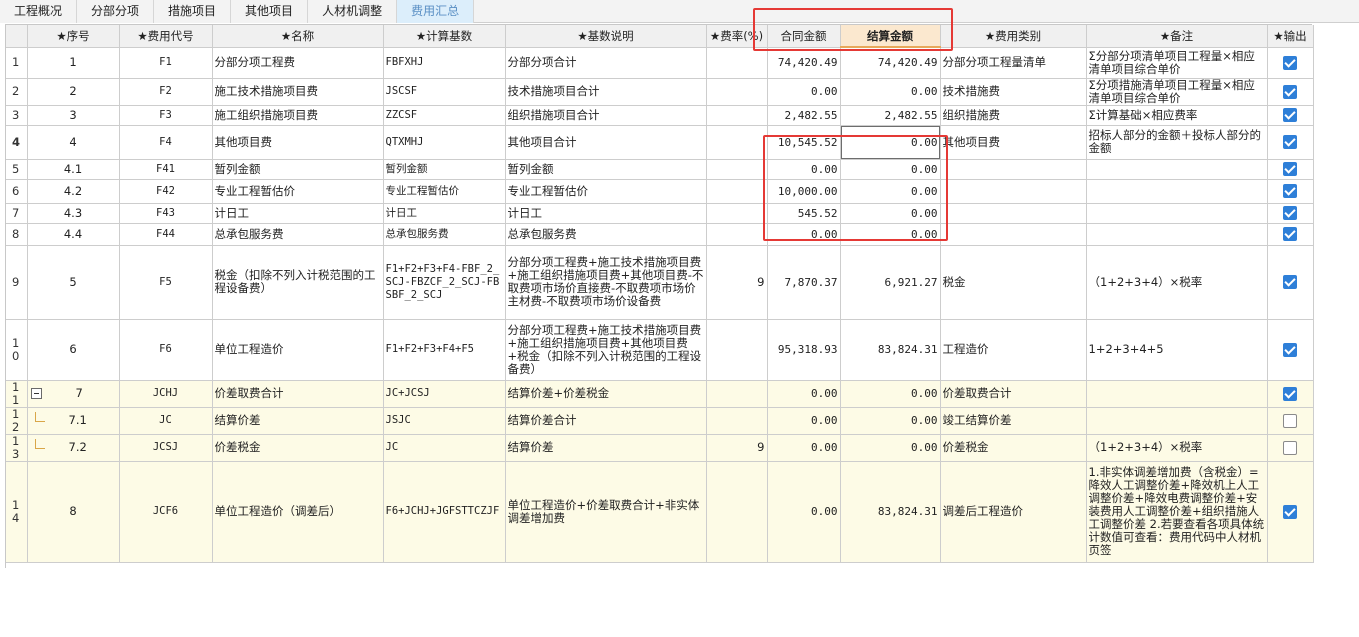  Describe the element at coordinates (298, 115) in the screenshot. I see `cell-name: 施工组织措施项目费` at that location.